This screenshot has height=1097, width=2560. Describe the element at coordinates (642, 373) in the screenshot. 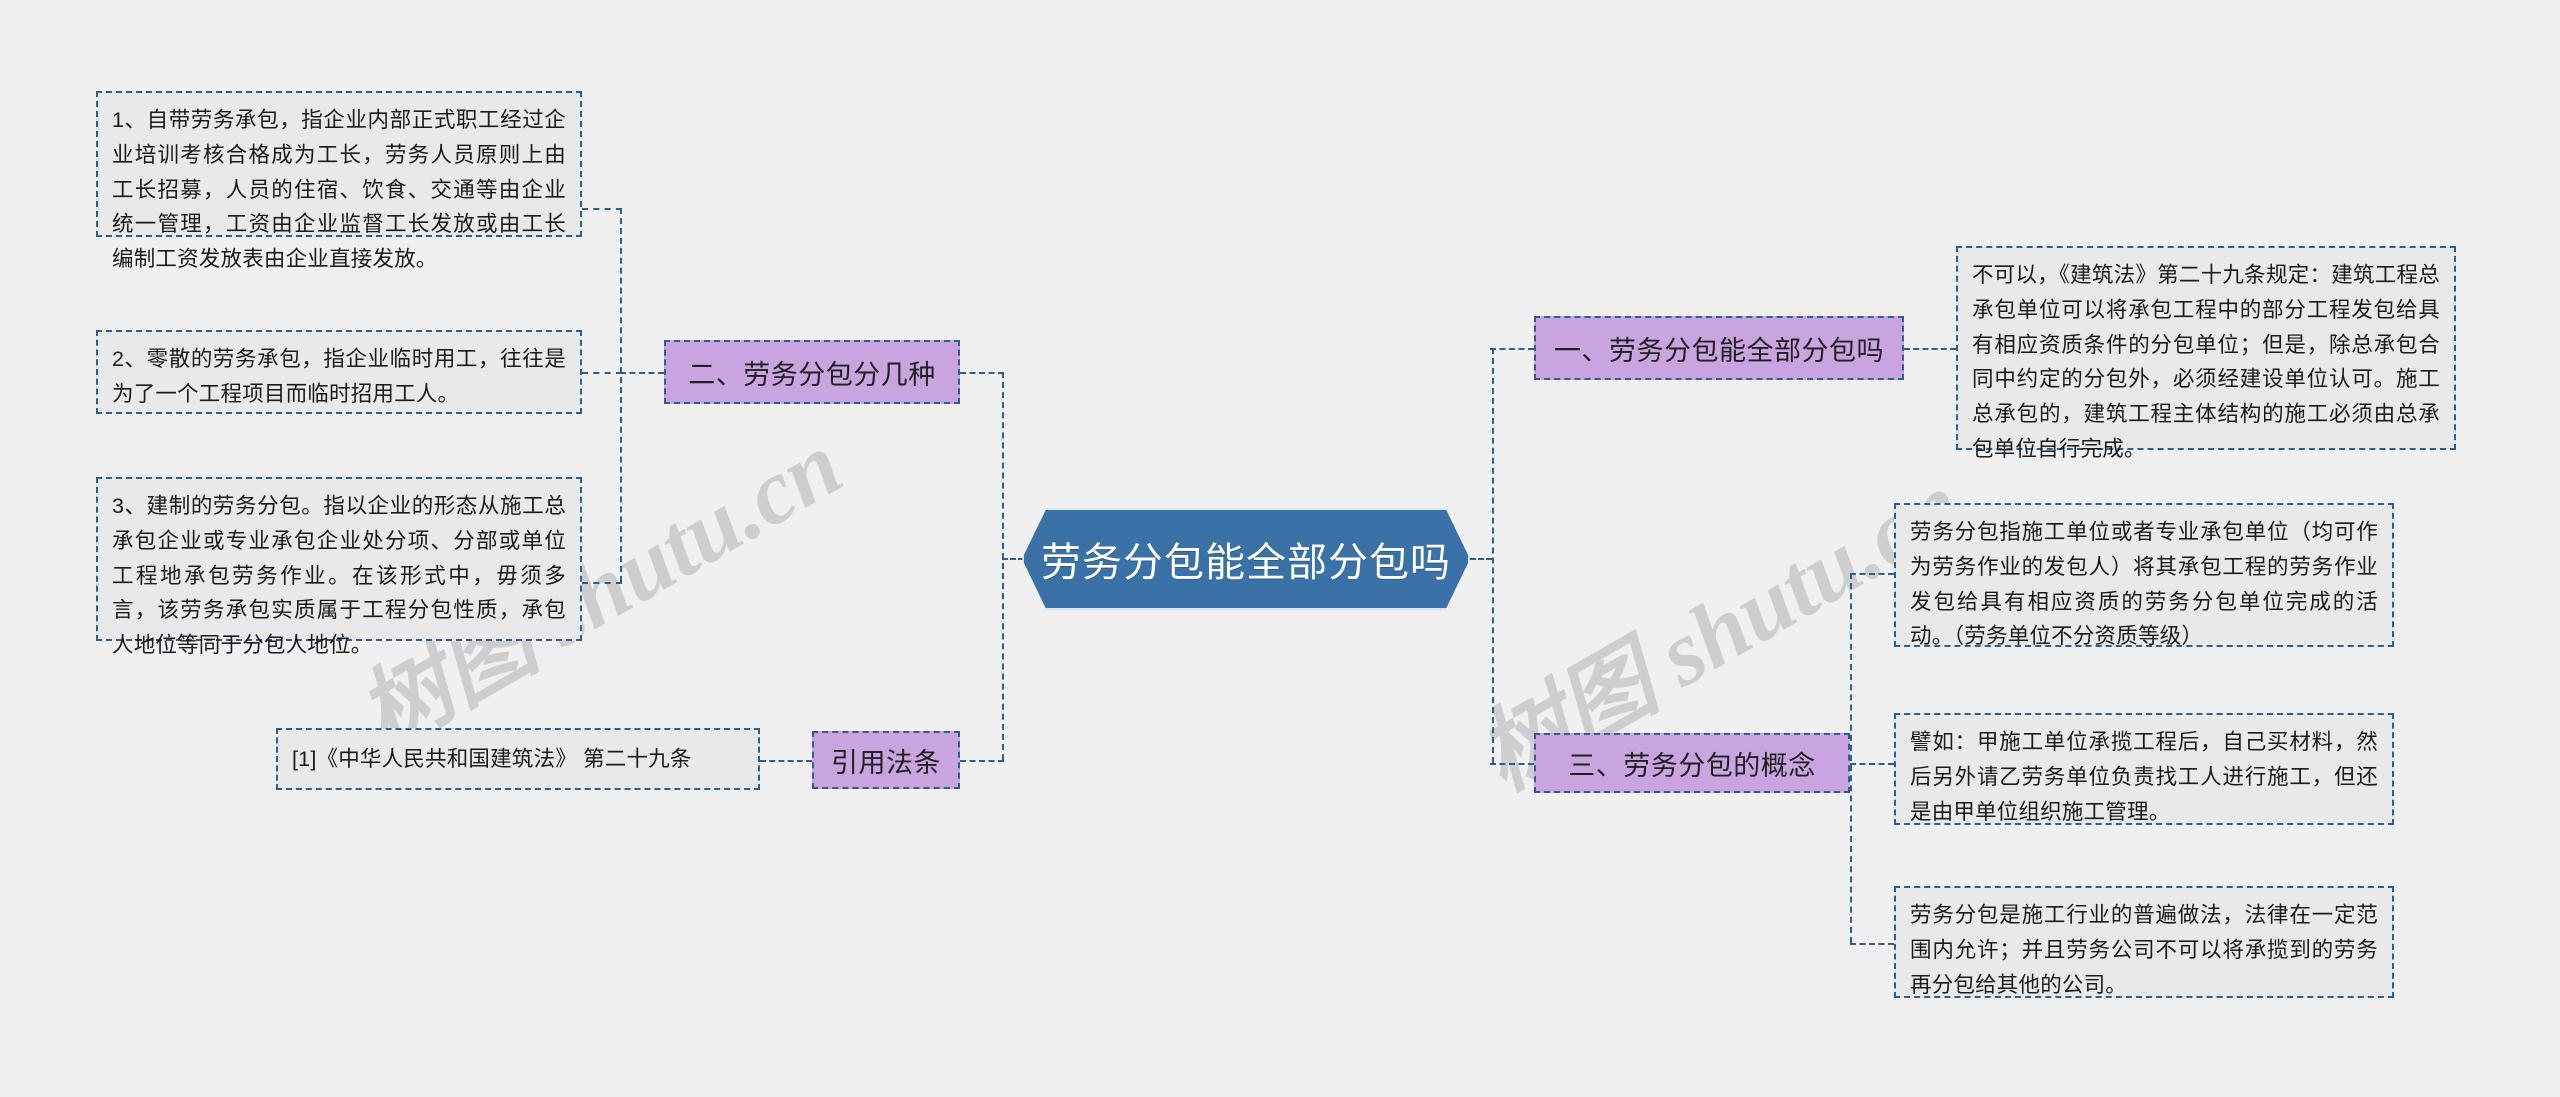

I see `connector-branch1-out` at that location.